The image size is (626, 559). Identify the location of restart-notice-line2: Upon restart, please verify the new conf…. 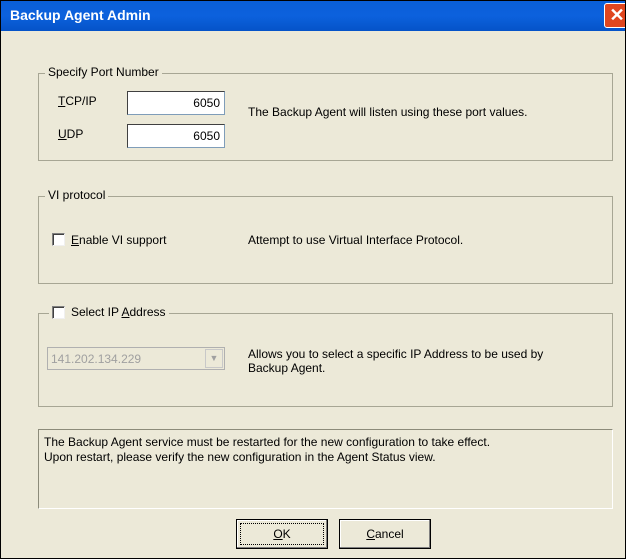
(240, 457).